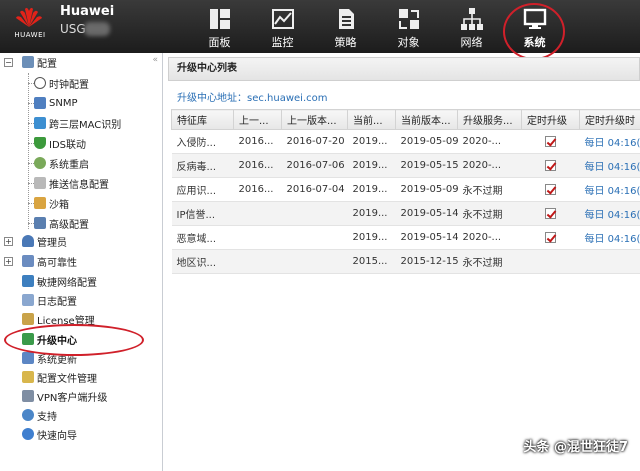 The width and height of the screenshot is (640, 471). Describe the element at coordinates (39, 62) in the screenshot. I see `sidebar-item-config: 配置` at that location.